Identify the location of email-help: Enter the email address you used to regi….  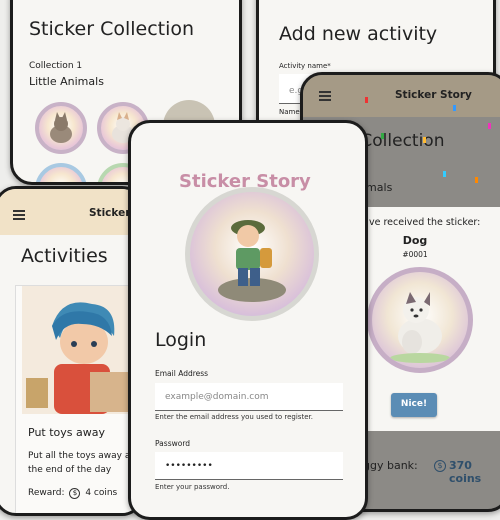
(234, 417).